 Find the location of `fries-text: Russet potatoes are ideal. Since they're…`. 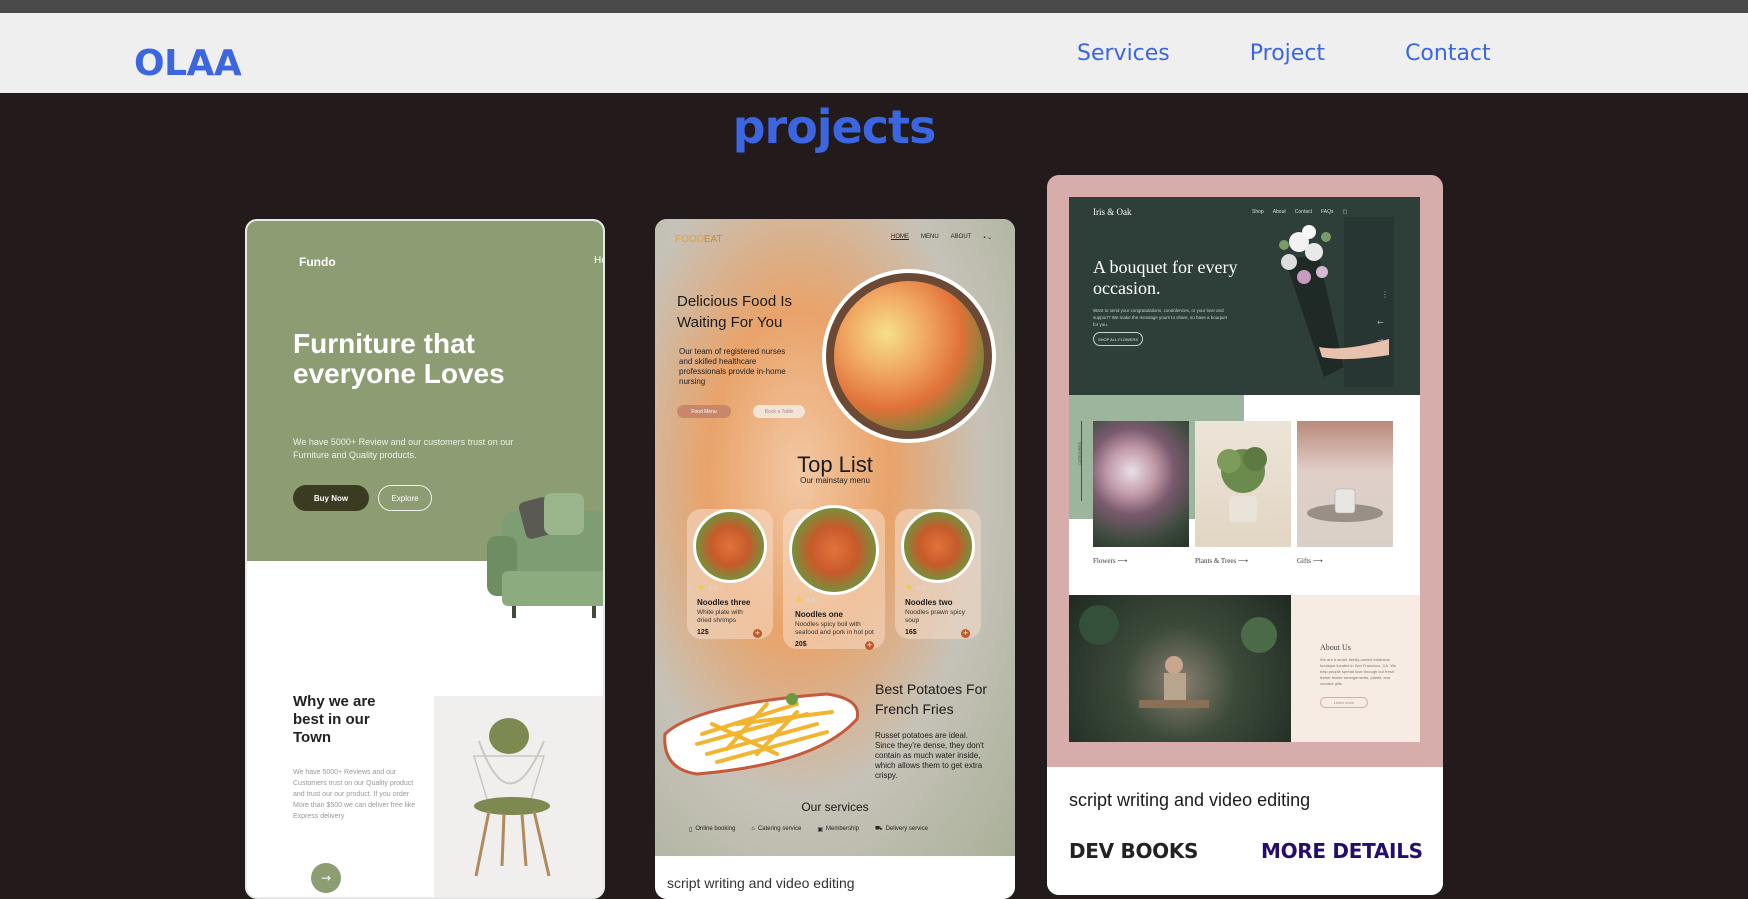

fries-text: Russet potatoes are ideal. Since they're… is located at coordinates (929, 755).